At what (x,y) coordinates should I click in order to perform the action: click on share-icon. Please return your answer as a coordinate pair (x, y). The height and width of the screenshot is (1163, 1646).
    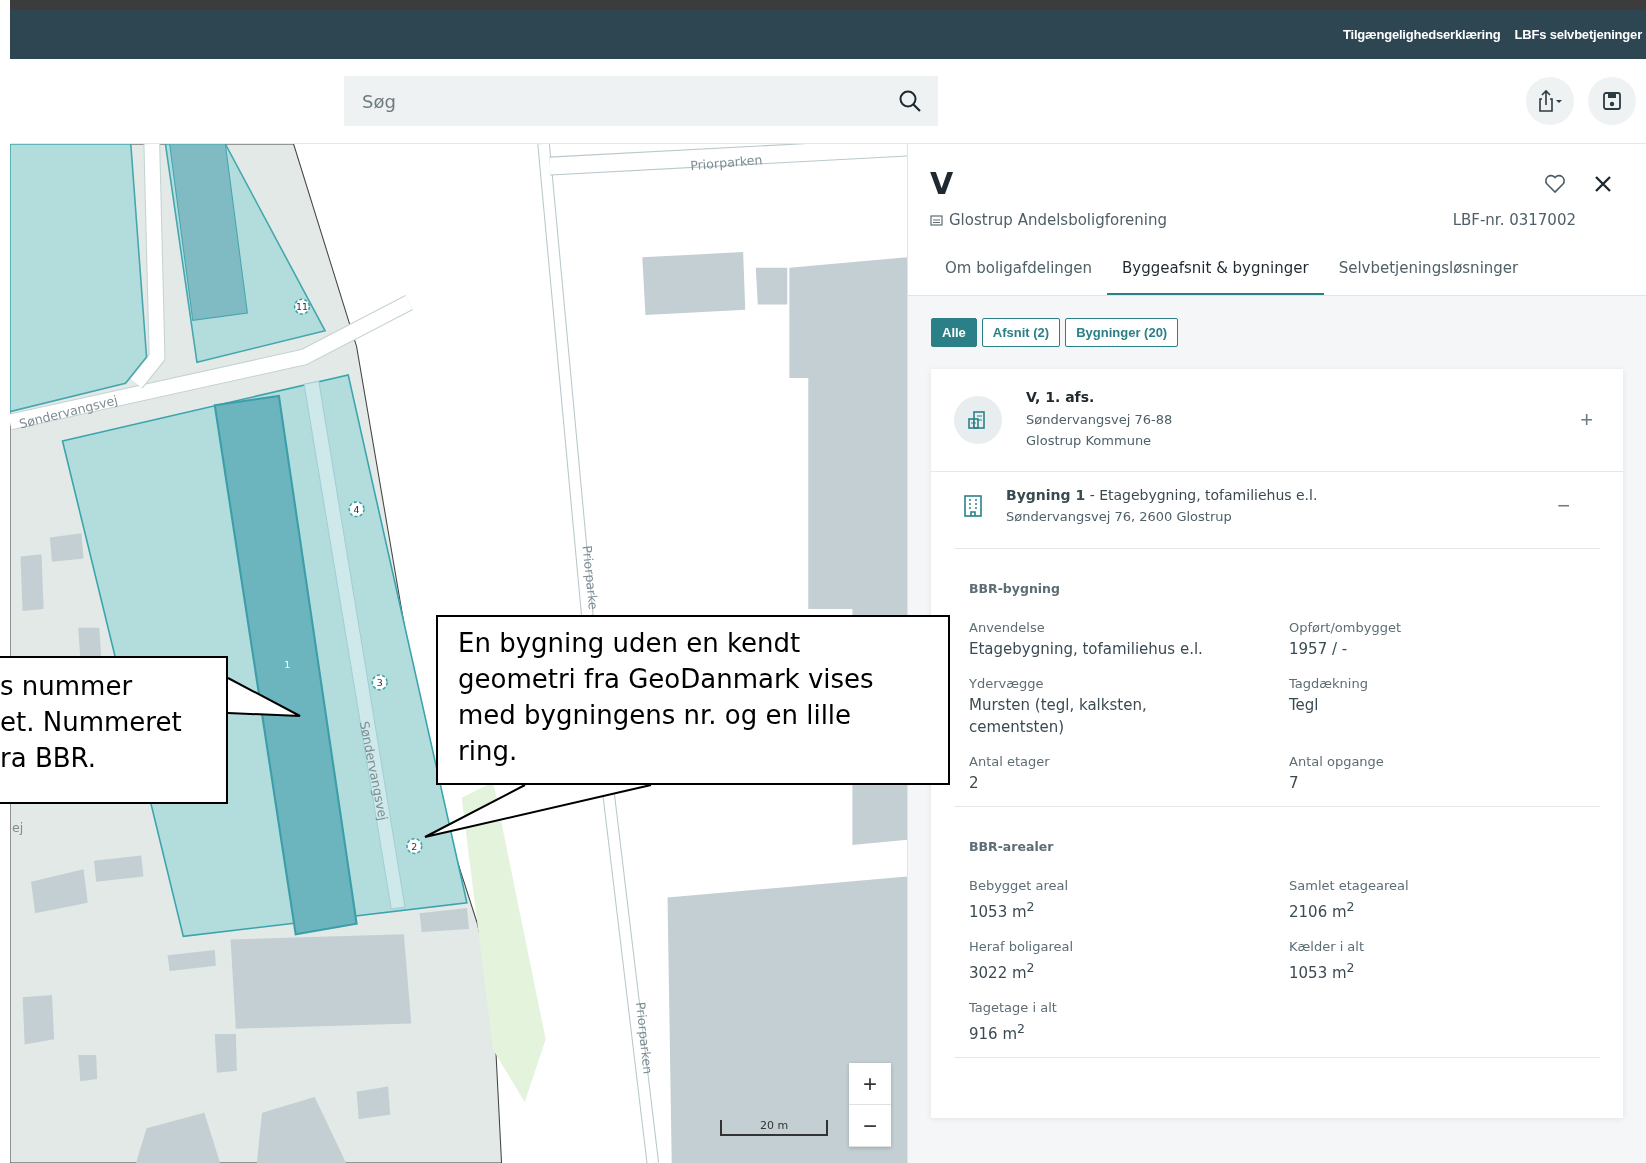
    Looking at the image, I should click on (1550, 101).